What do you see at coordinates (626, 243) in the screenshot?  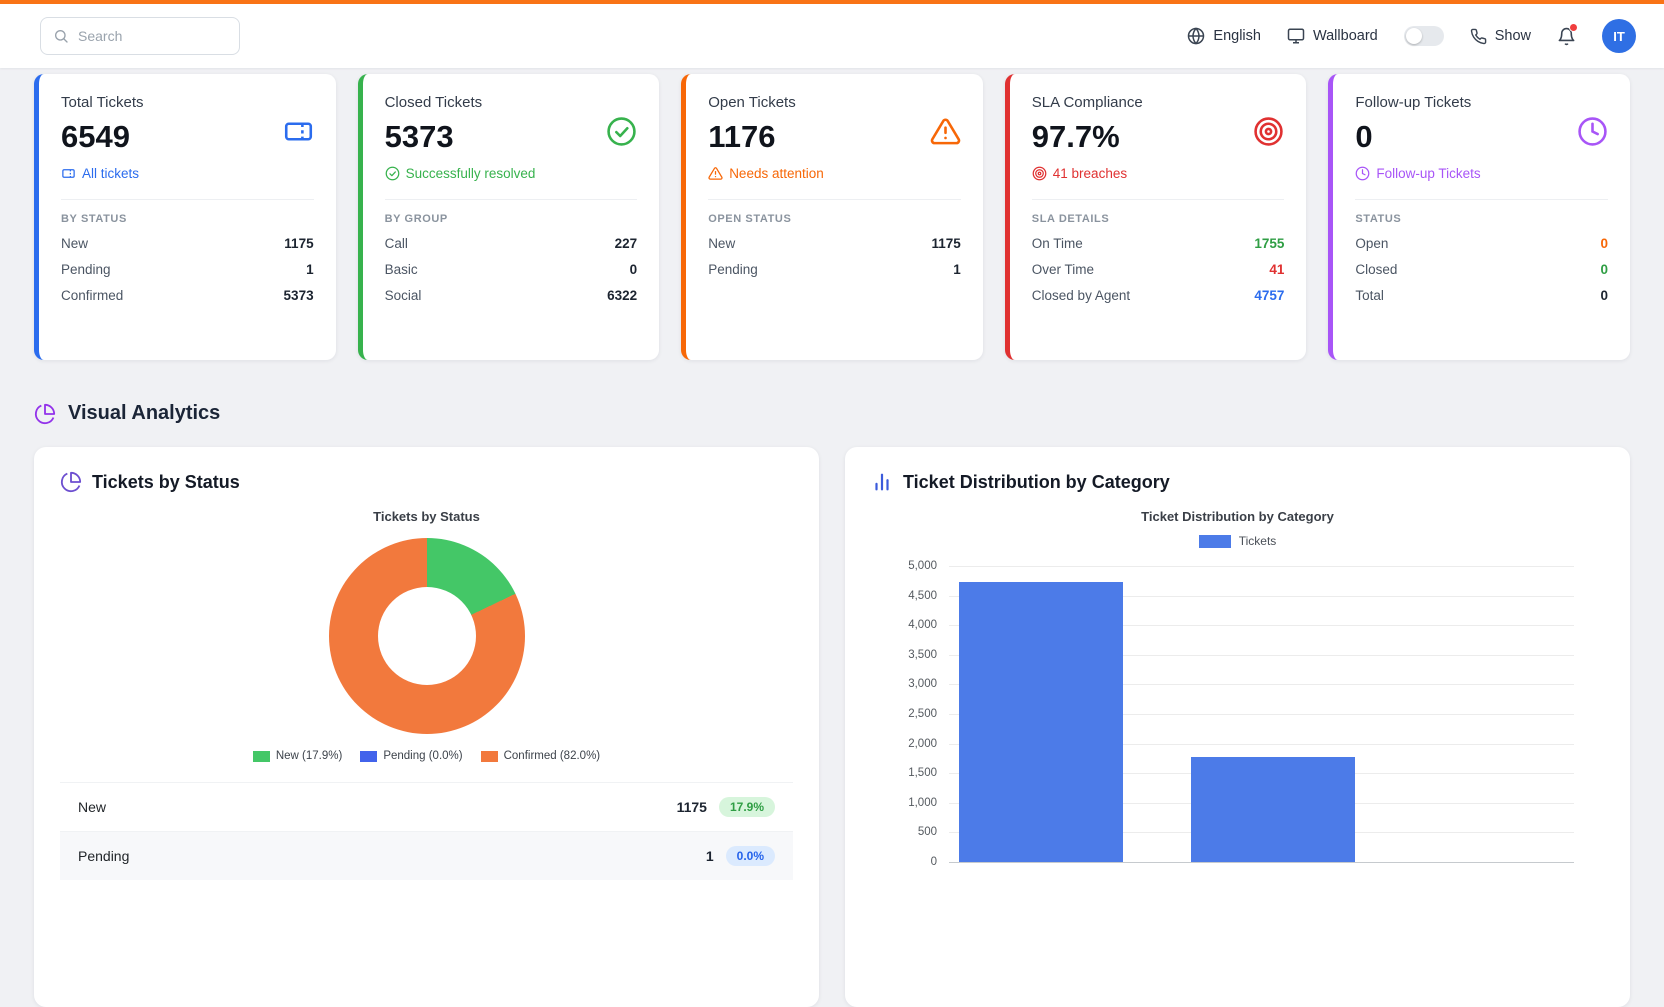 I see `stat-row-value: 227` at bounding box center [626, 243].